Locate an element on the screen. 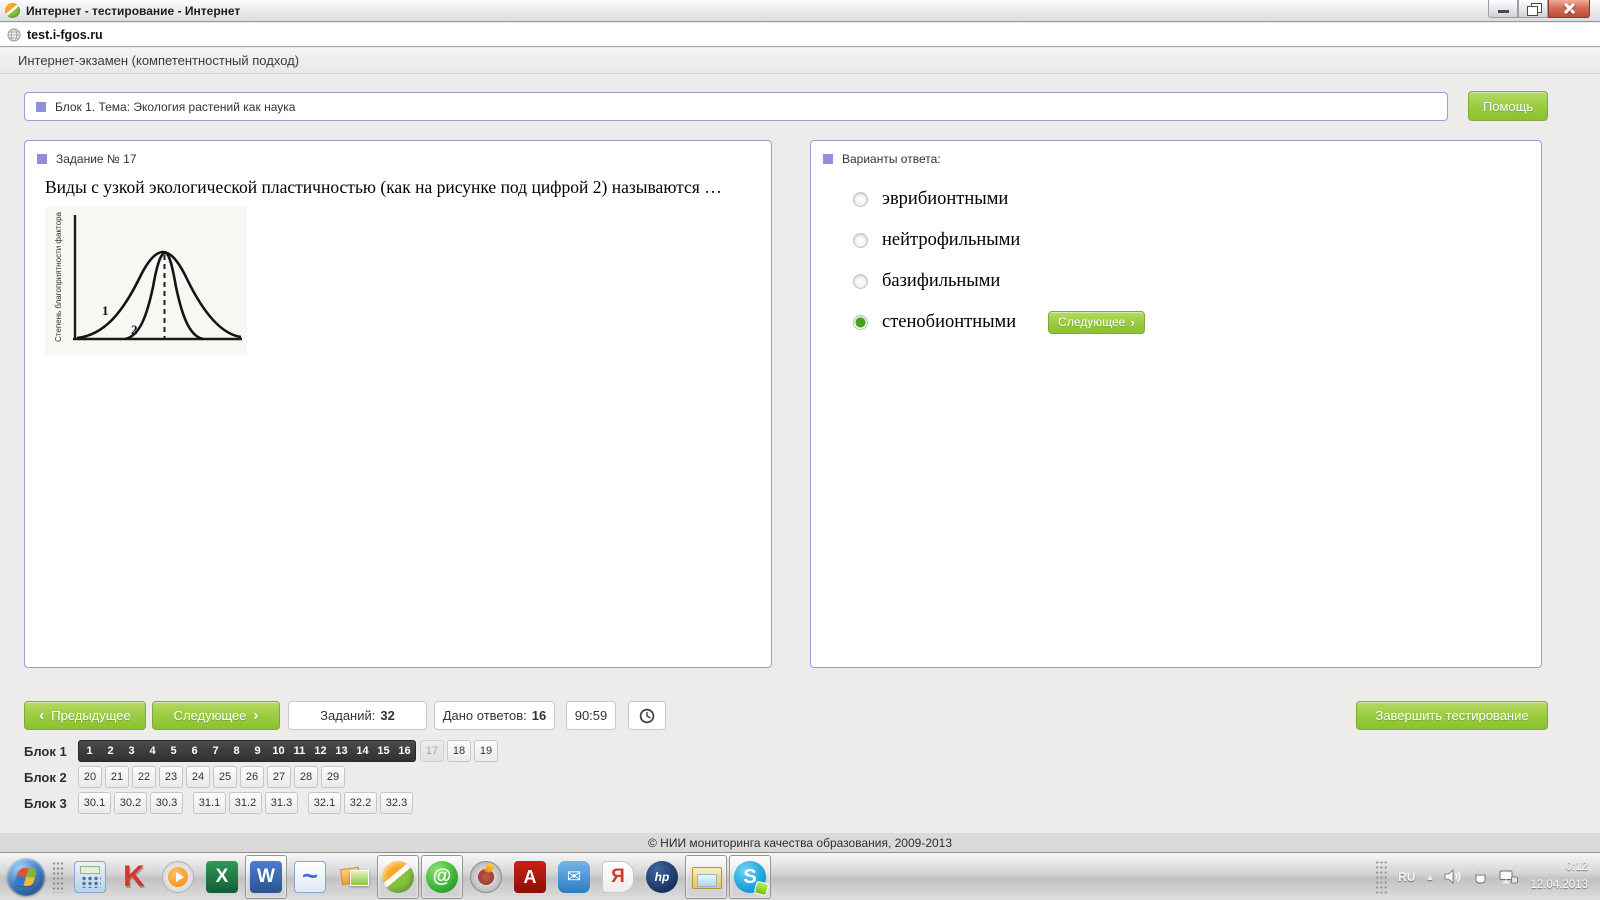 The height and width of the screenshot is (900, 1600). question-nav-item: 9 is located at coordinates (257, 751).